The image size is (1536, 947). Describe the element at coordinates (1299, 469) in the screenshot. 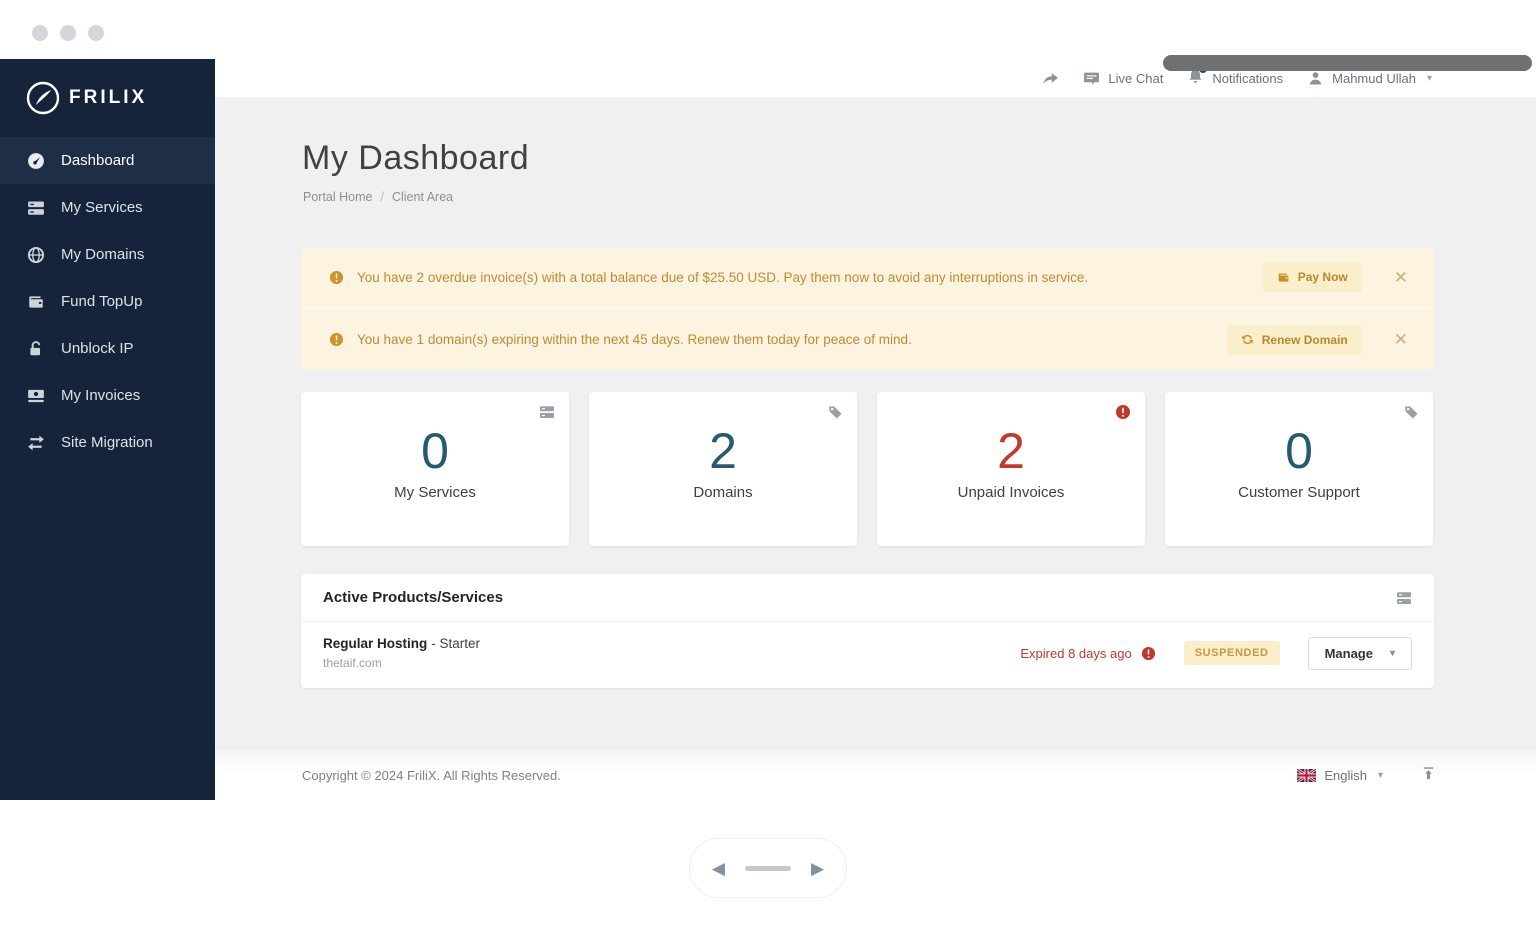

I see `stat-card-customer-support: 0 Customer Support` at that location.